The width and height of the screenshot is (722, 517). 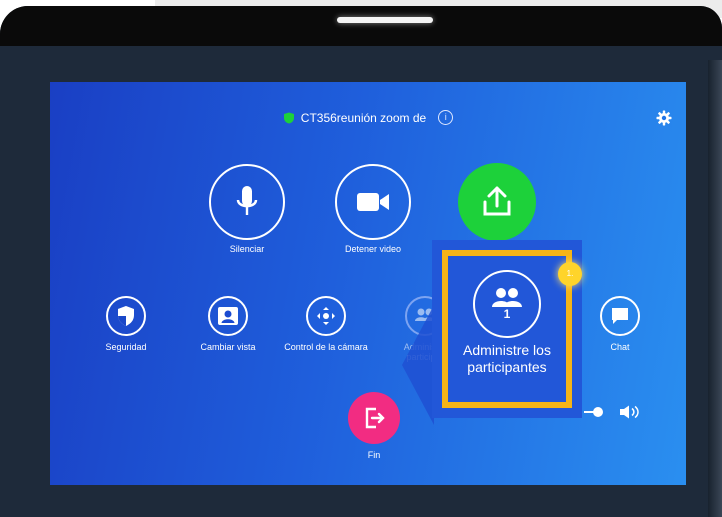 I want to click on chat-label: Chat, so click(x=620, y=347).